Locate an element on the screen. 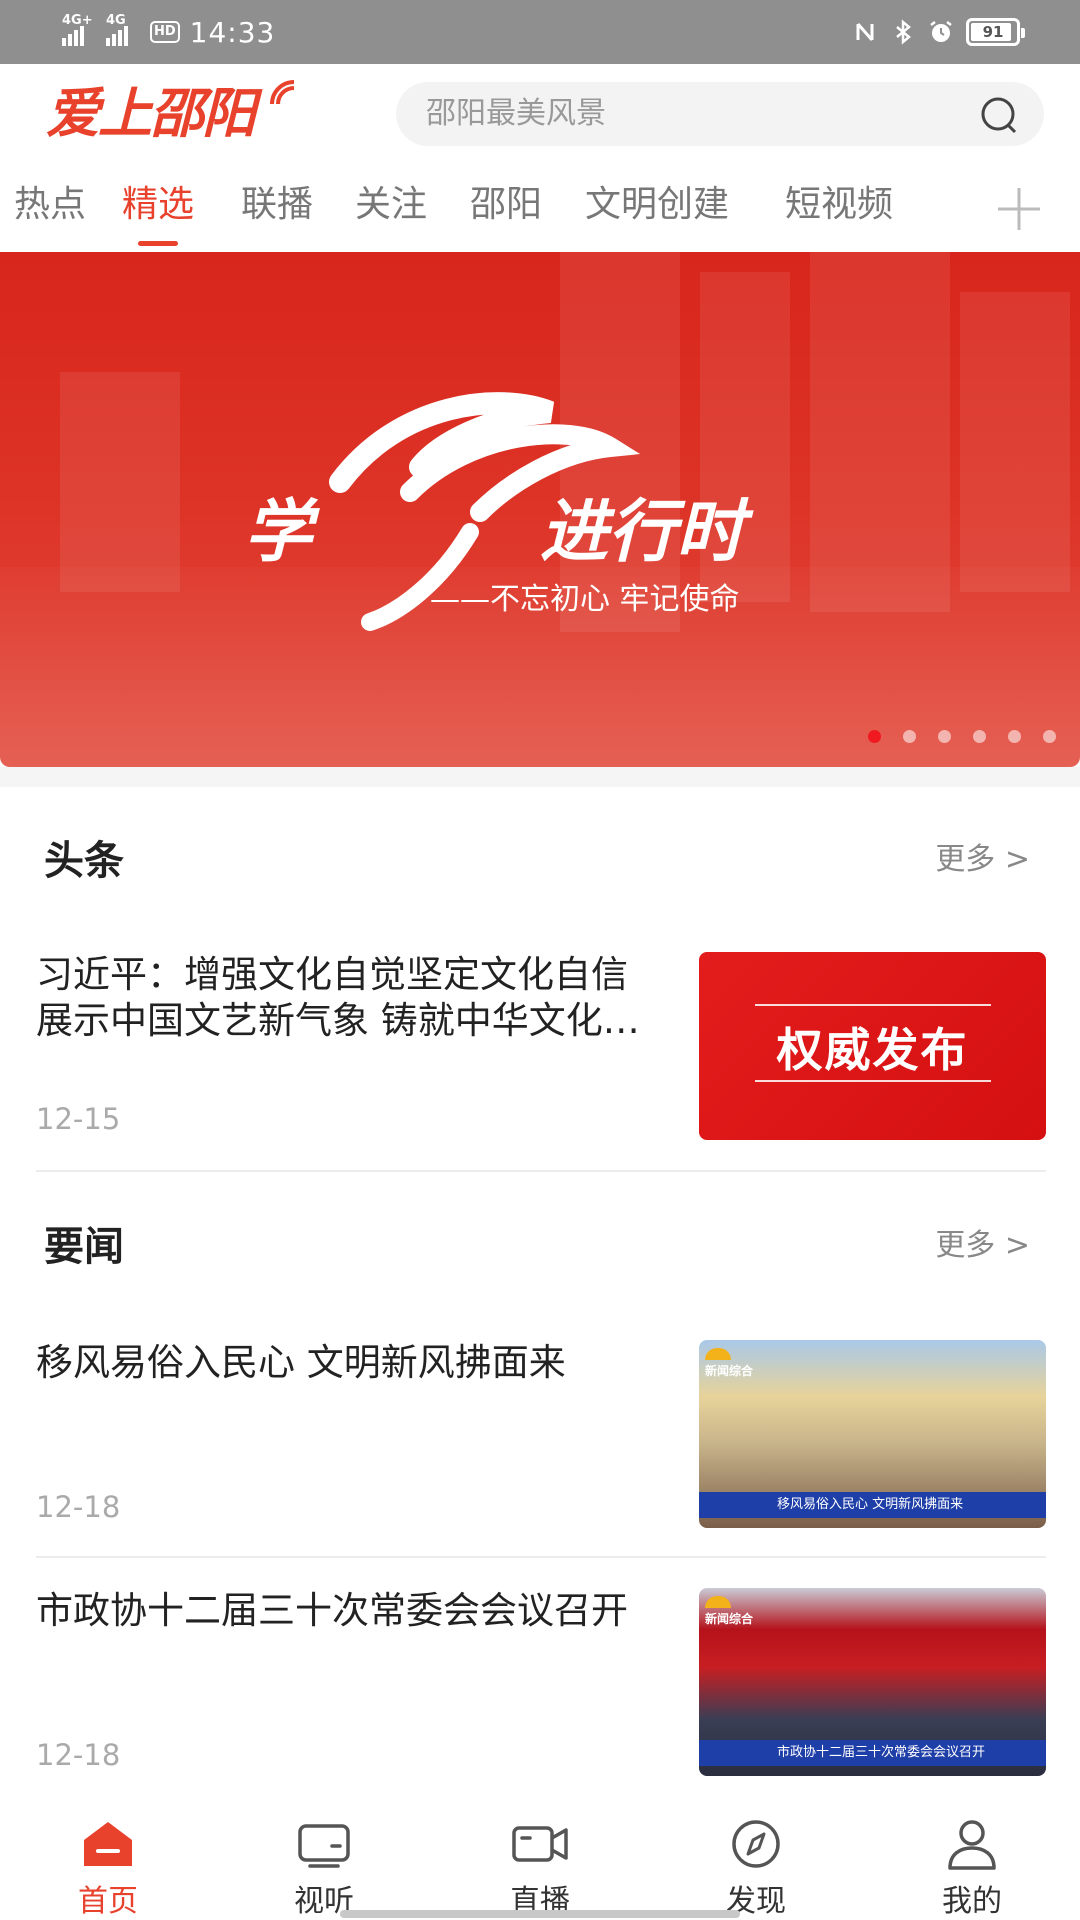  network-type-2: 4G is located at coordinates (116, 20).